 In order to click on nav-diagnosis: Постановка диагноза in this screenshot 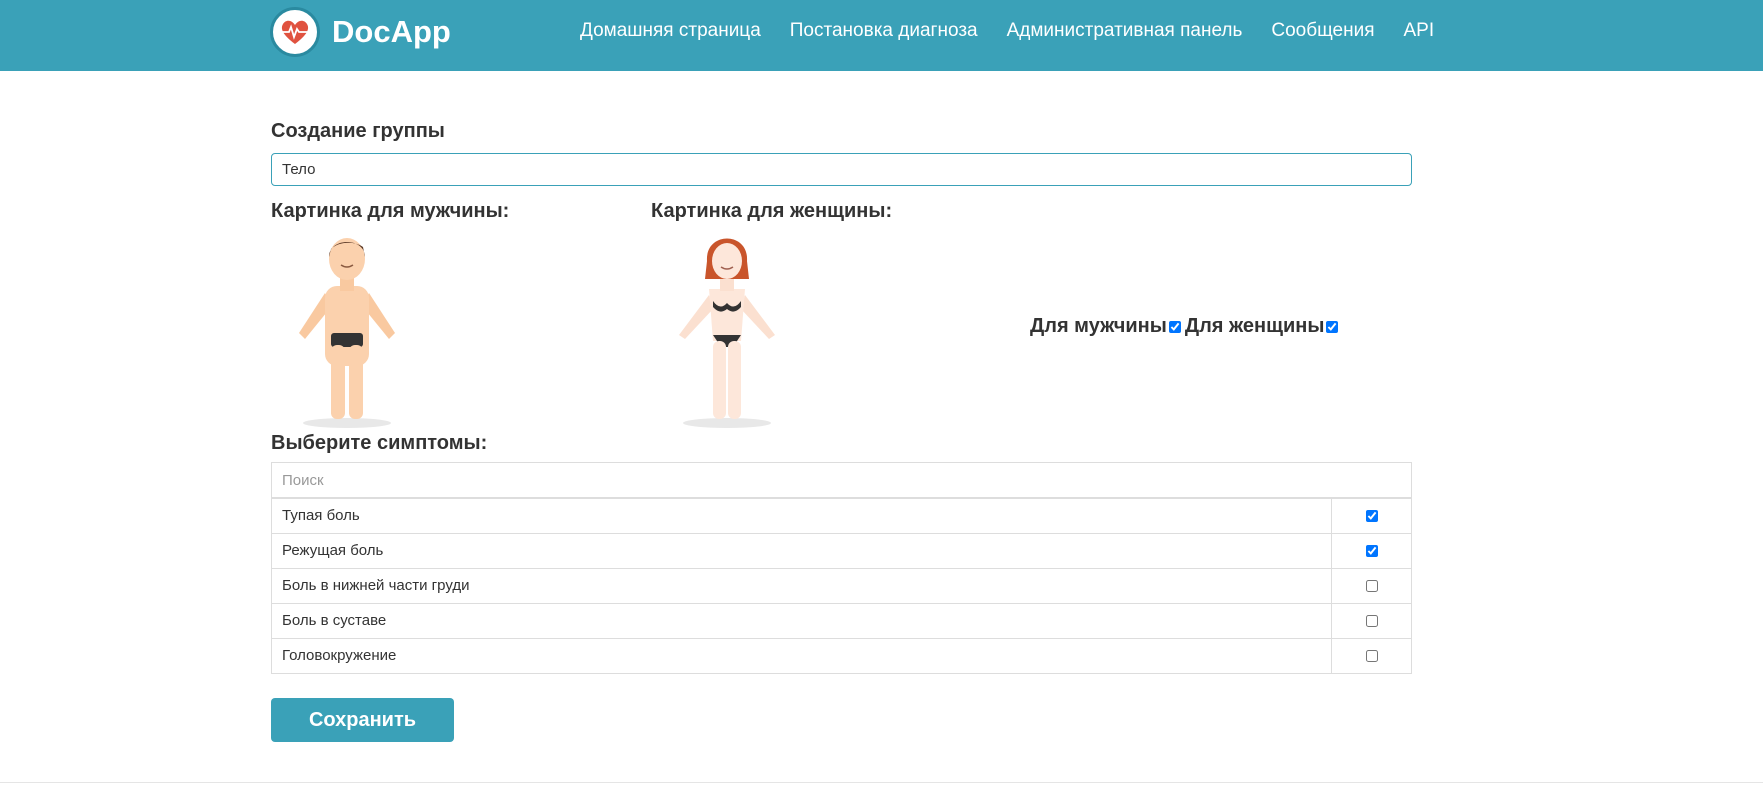, I will do `click(884, 31)`.